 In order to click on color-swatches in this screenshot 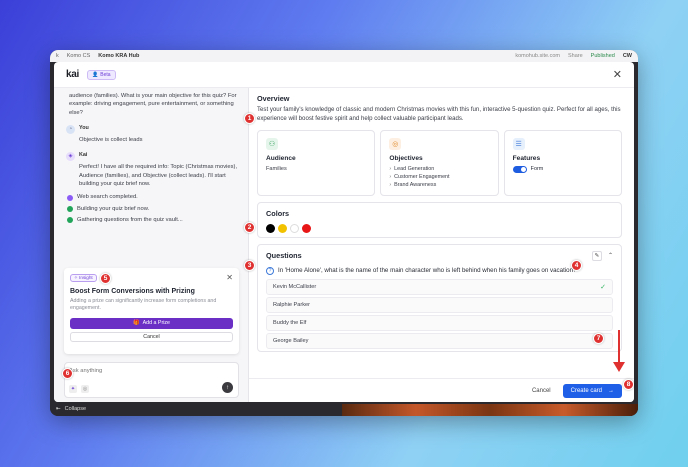, I will do `click(439, 228)`.